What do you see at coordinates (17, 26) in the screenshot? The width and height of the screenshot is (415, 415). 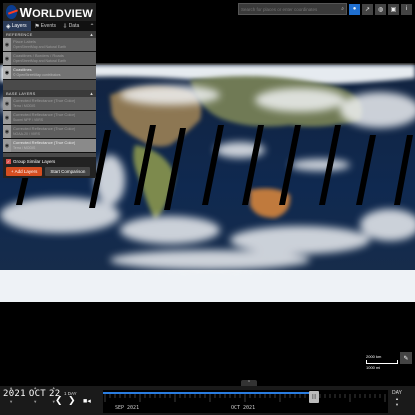 I see `tab-layers: ◈ Layers` at bounding box center [17, 26].